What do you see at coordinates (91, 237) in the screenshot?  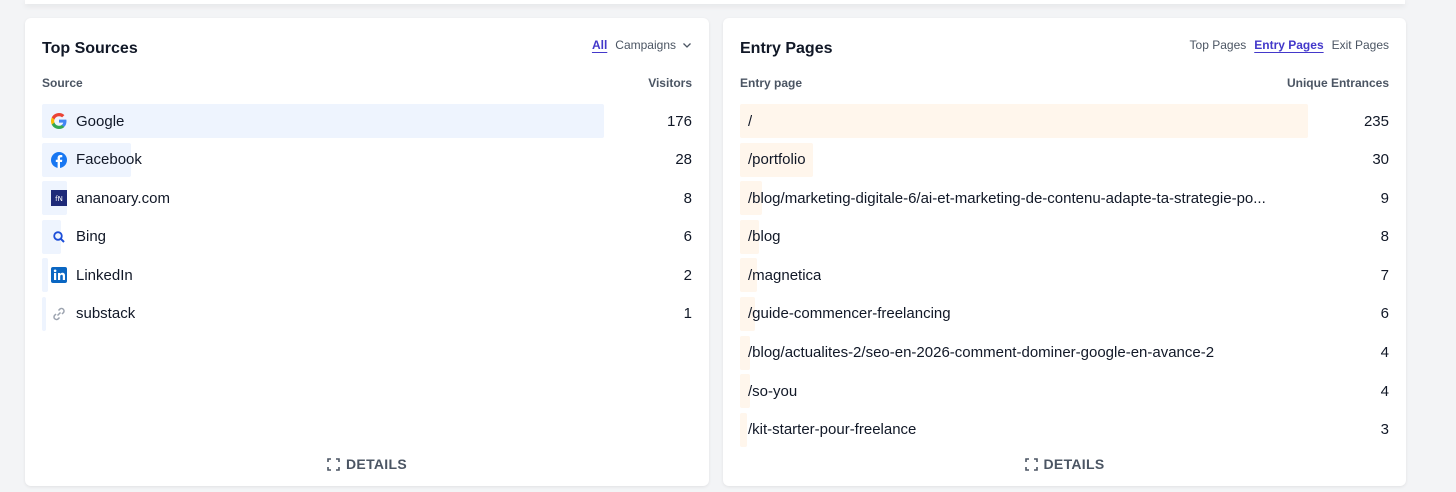 I see `row-label: Bing` at bounding box center [91, 237].